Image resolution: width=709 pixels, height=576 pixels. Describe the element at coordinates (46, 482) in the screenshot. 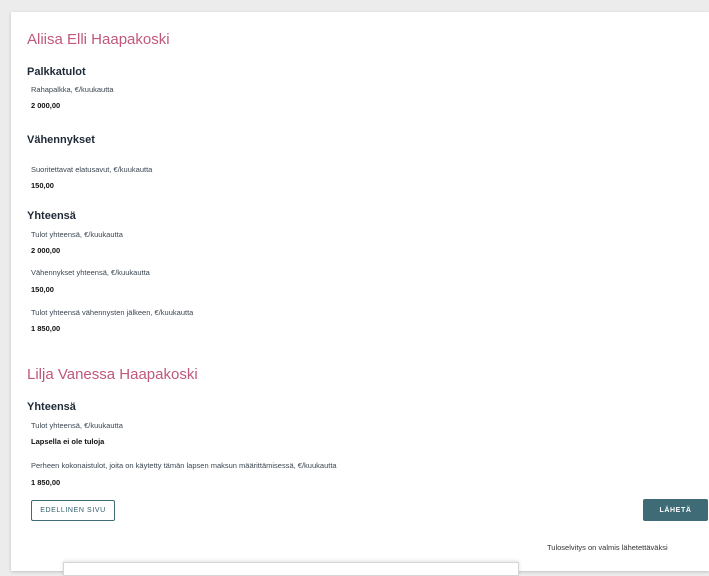

I see `family-income-value: 1 850,00` at that location.